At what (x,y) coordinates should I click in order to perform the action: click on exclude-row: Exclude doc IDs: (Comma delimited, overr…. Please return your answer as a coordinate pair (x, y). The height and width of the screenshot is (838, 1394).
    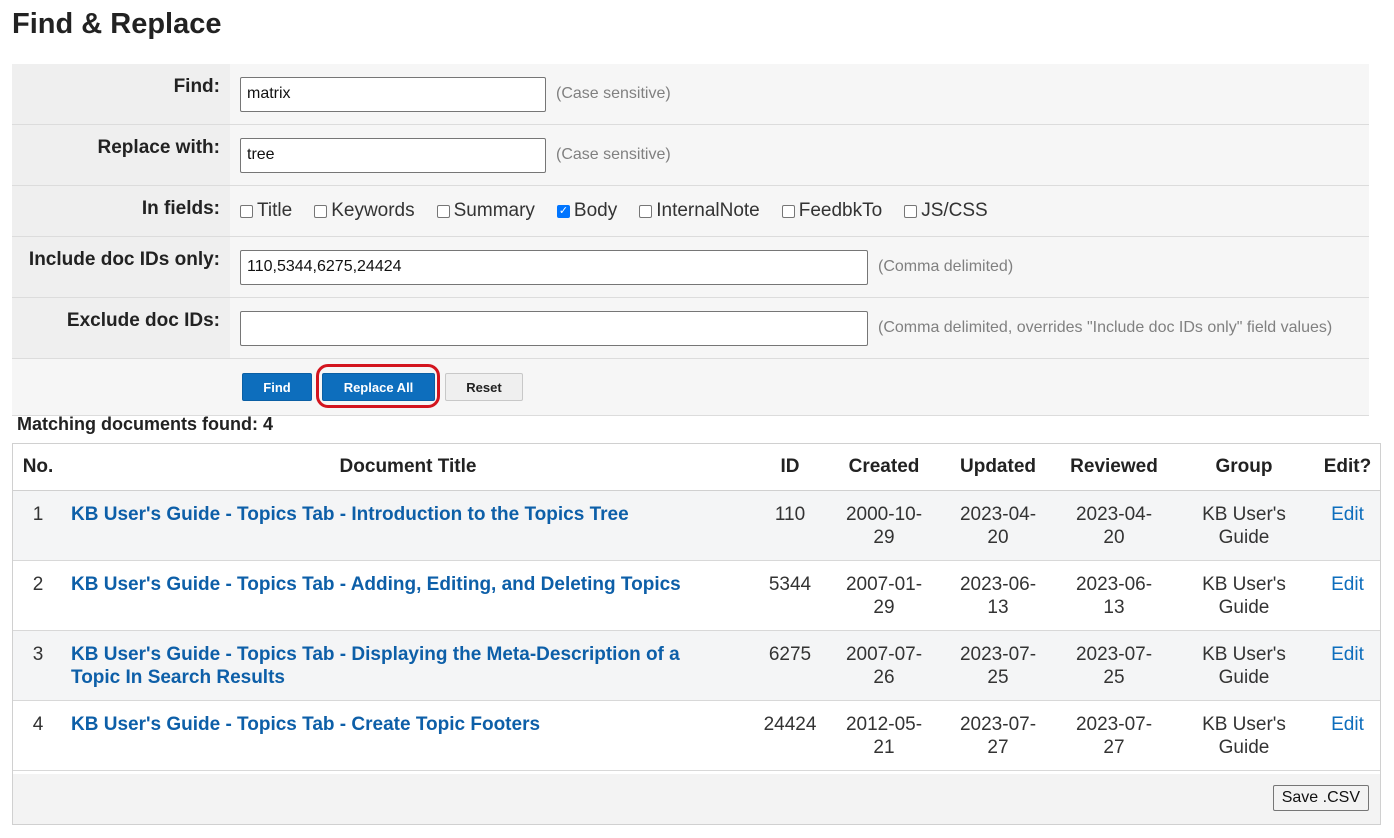
    Looking at the image, I should click on (690, 328).